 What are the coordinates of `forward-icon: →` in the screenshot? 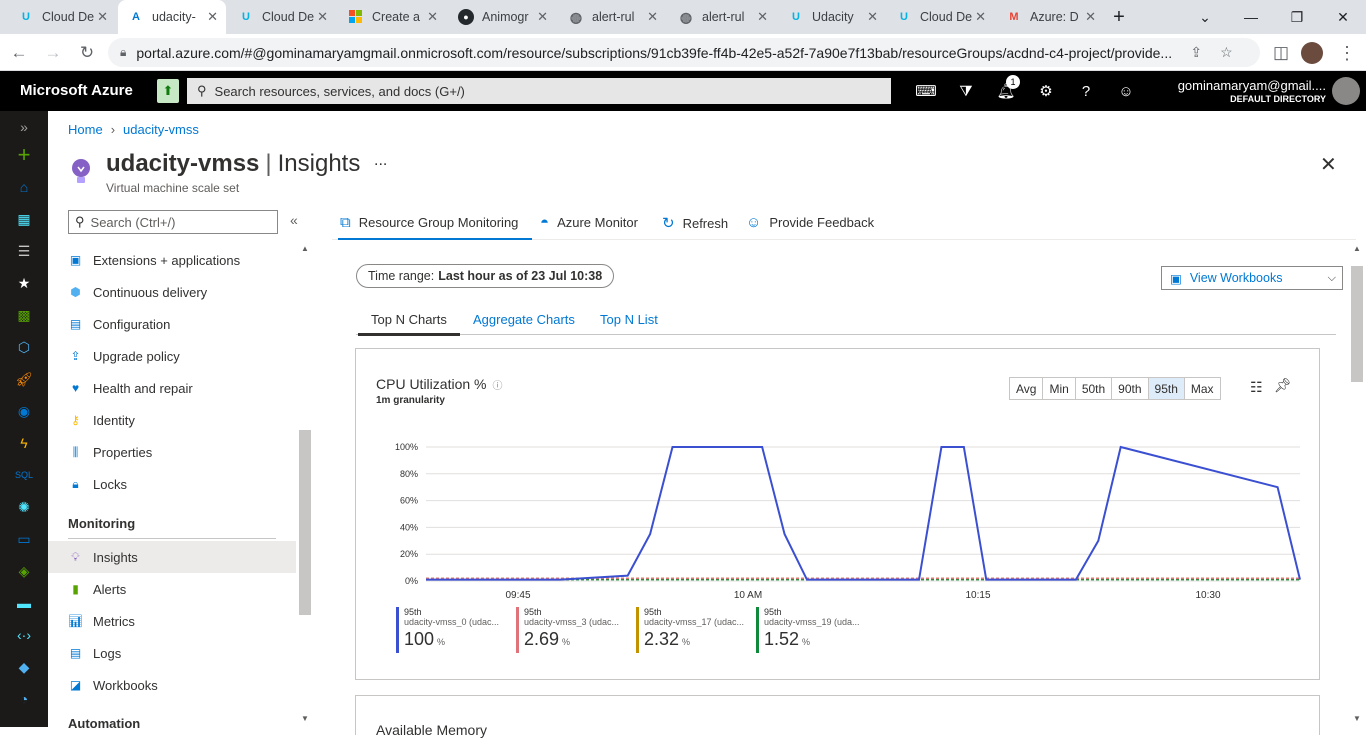 It's located at (53, 53).